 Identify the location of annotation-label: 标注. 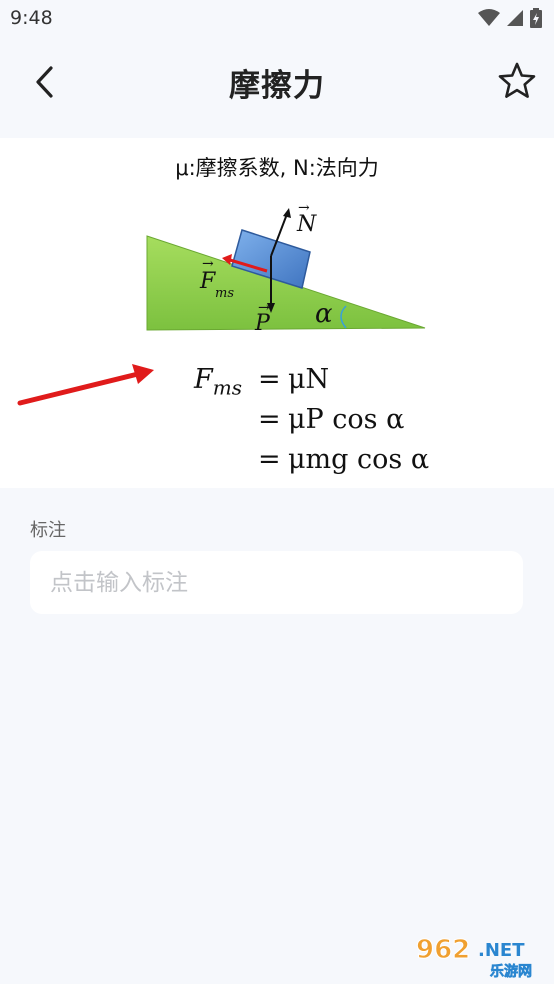
(48, 530).